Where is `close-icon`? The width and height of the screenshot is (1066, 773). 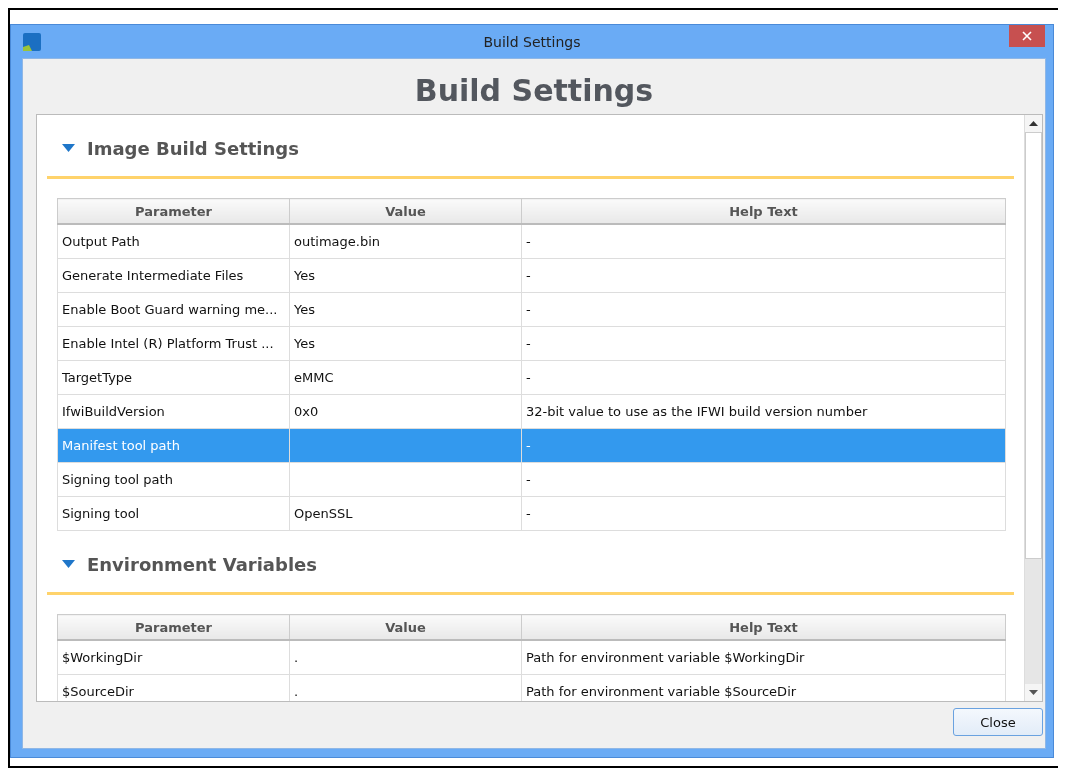 close-icon is located at coordinates (1027, 36).